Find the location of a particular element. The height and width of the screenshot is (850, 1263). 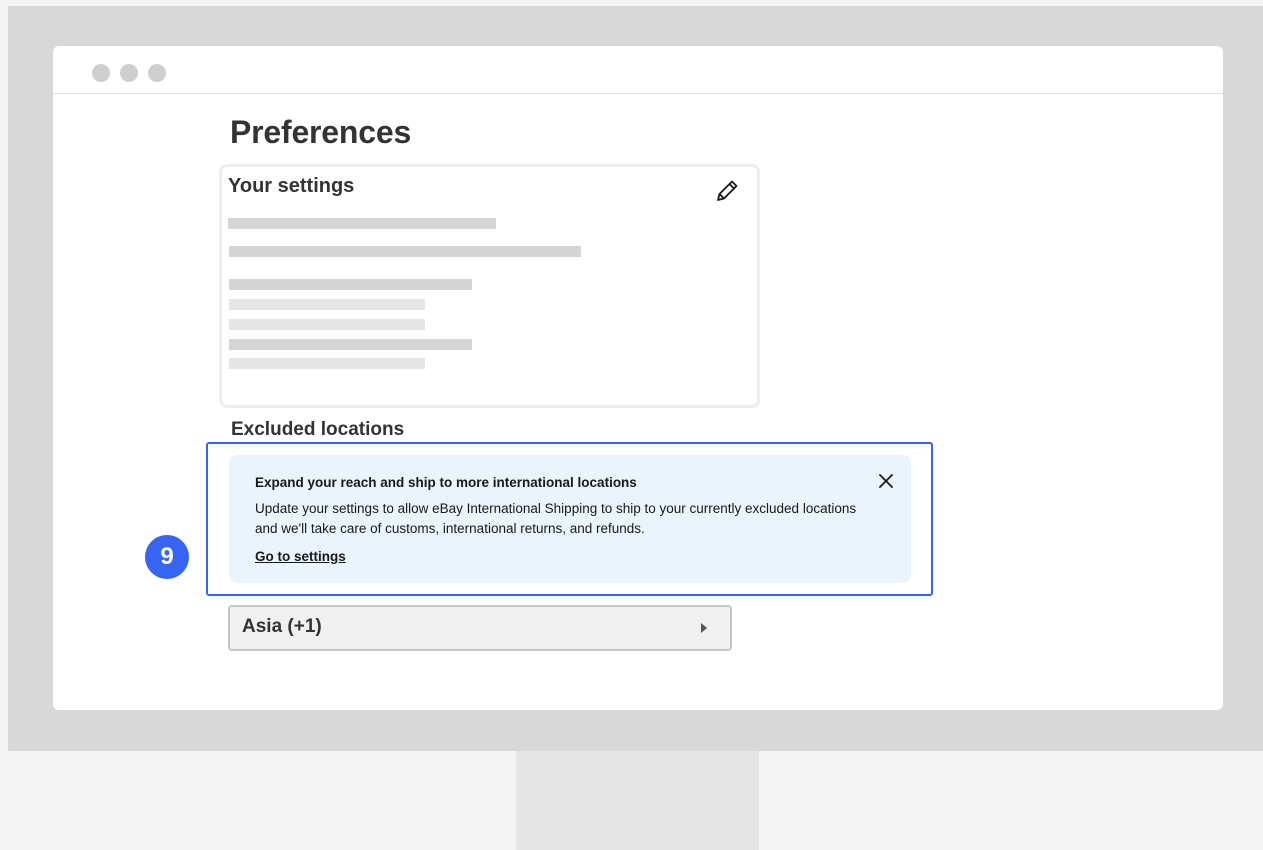

pencil-icon is located at coordinates (727, 191).